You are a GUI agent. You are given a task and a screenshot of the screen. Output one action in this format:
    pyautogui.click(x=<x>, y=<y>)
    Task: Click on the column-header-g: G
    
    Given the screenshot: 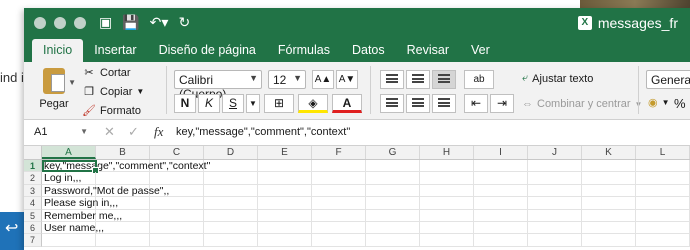 What is the action you would take?
    pyautogui.click(x=393, y=152)
    